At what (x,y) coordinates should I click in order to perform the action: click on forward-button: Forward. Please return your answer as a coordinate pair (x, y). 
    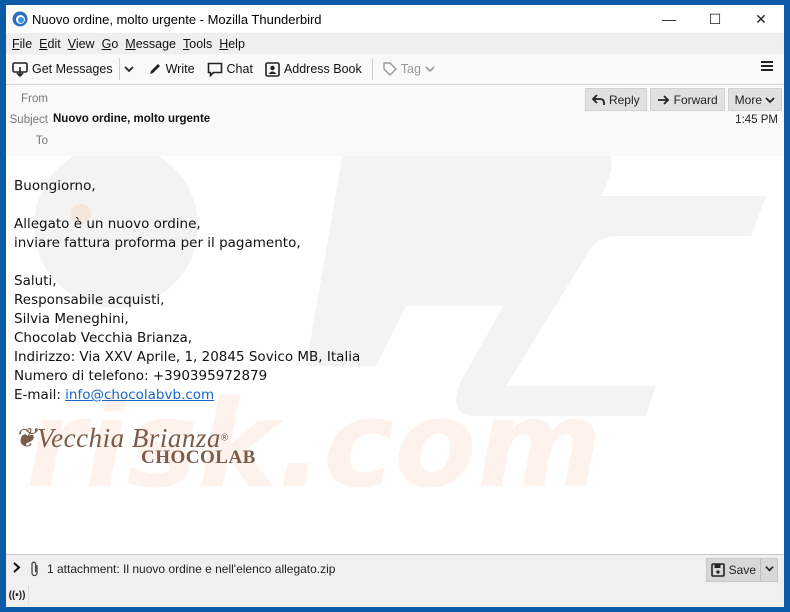
    Looking at the image, I should click on (687, 99).